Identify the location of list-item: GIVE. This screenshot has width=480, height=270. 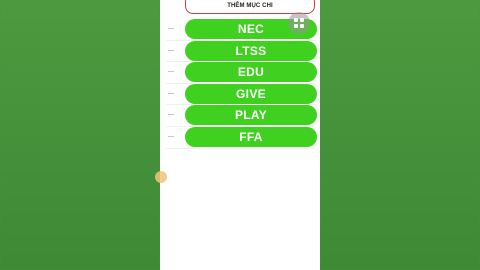
(240, 94).